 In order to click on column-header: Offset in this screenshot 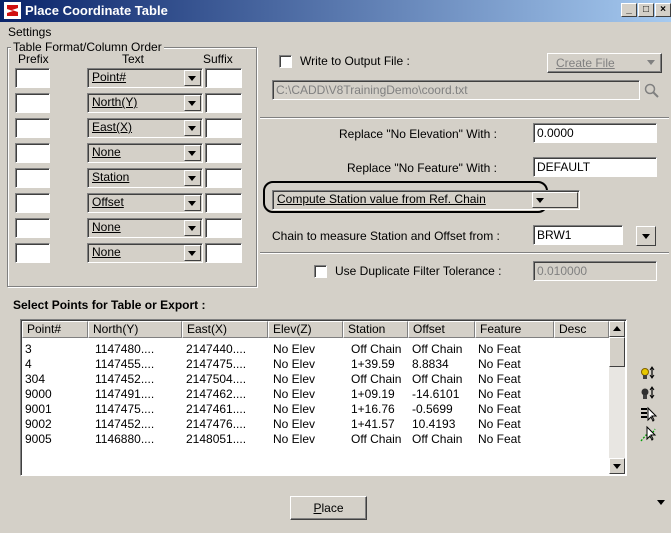, I will do `click(441, 329)`.